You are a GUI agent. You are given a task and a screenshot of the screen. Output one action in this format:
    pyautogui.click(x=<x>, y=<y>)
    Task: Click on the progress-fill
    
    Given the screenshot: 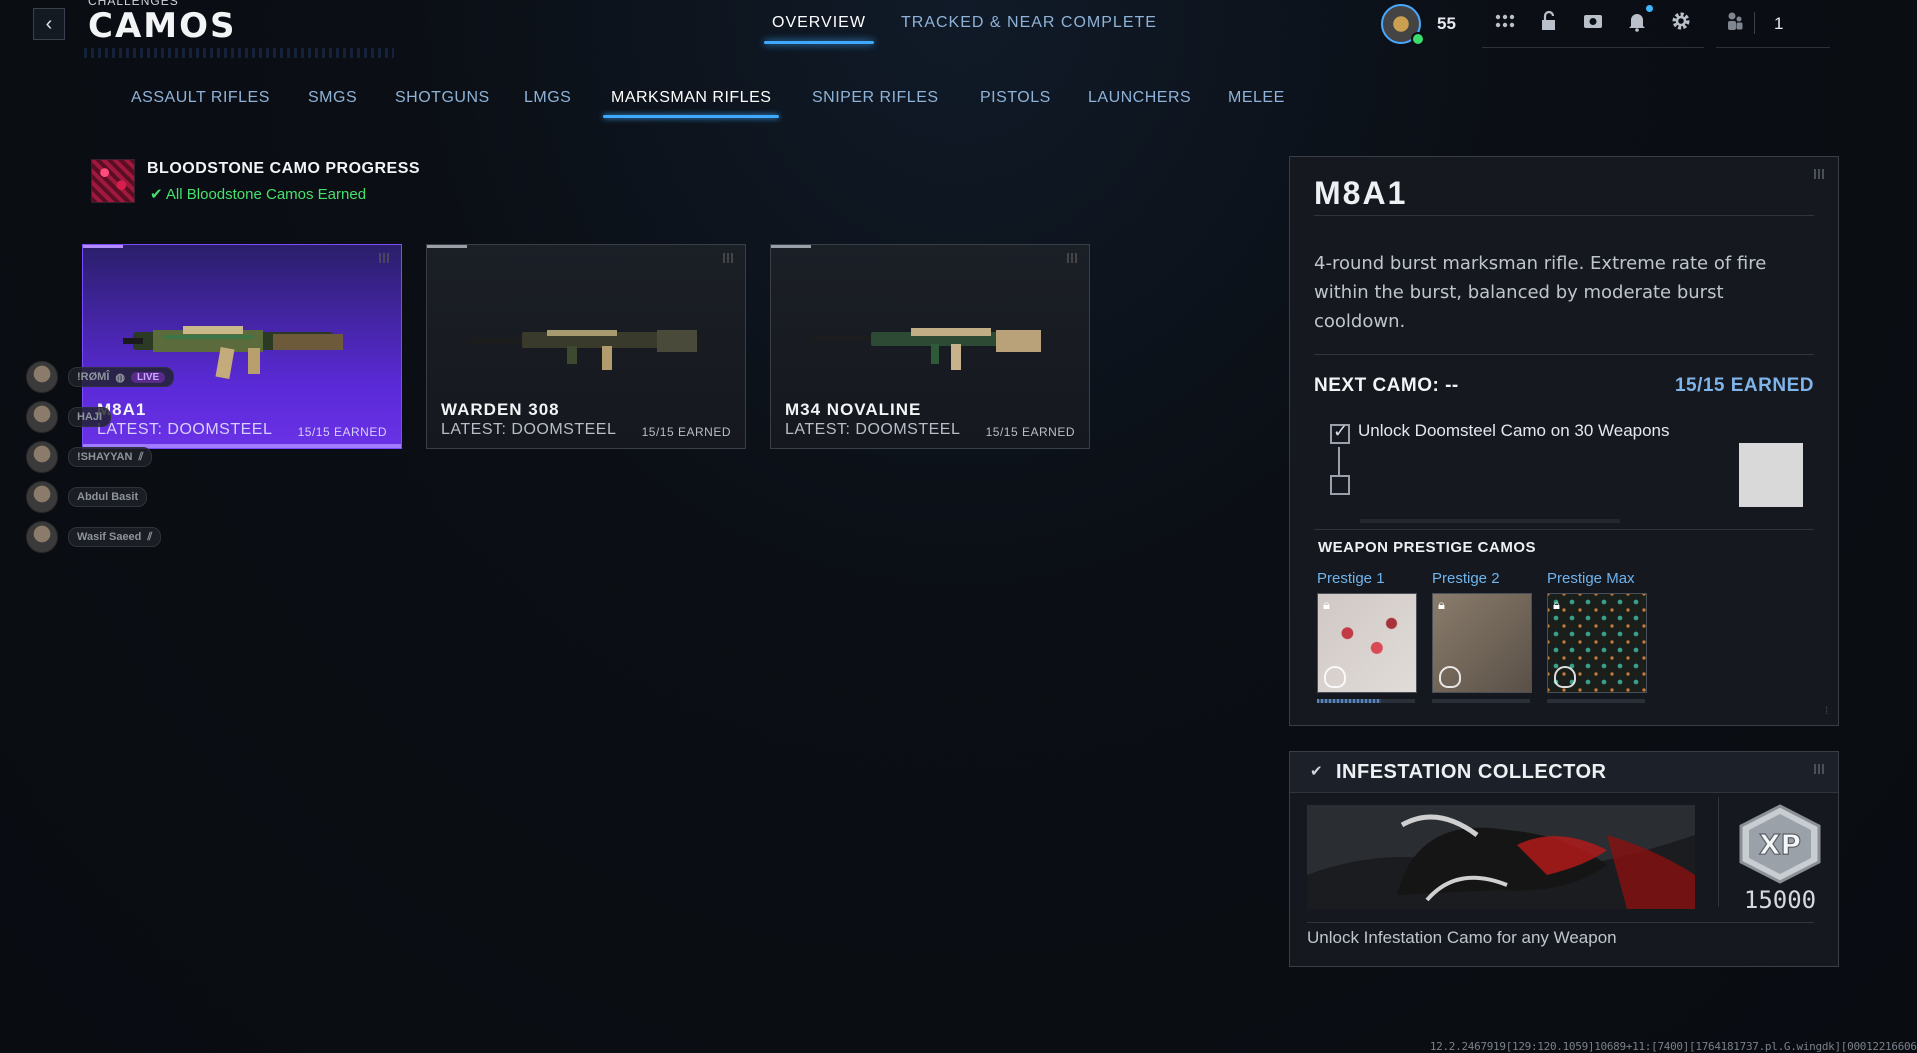 What is the action you would take?
    pyautogui.click(x=1349, y=701)
    